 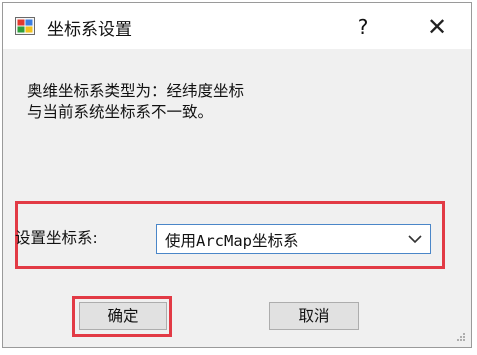 I want to click on title-bar: 坐标系设置 ? ✕, so click(x=237, y=26).